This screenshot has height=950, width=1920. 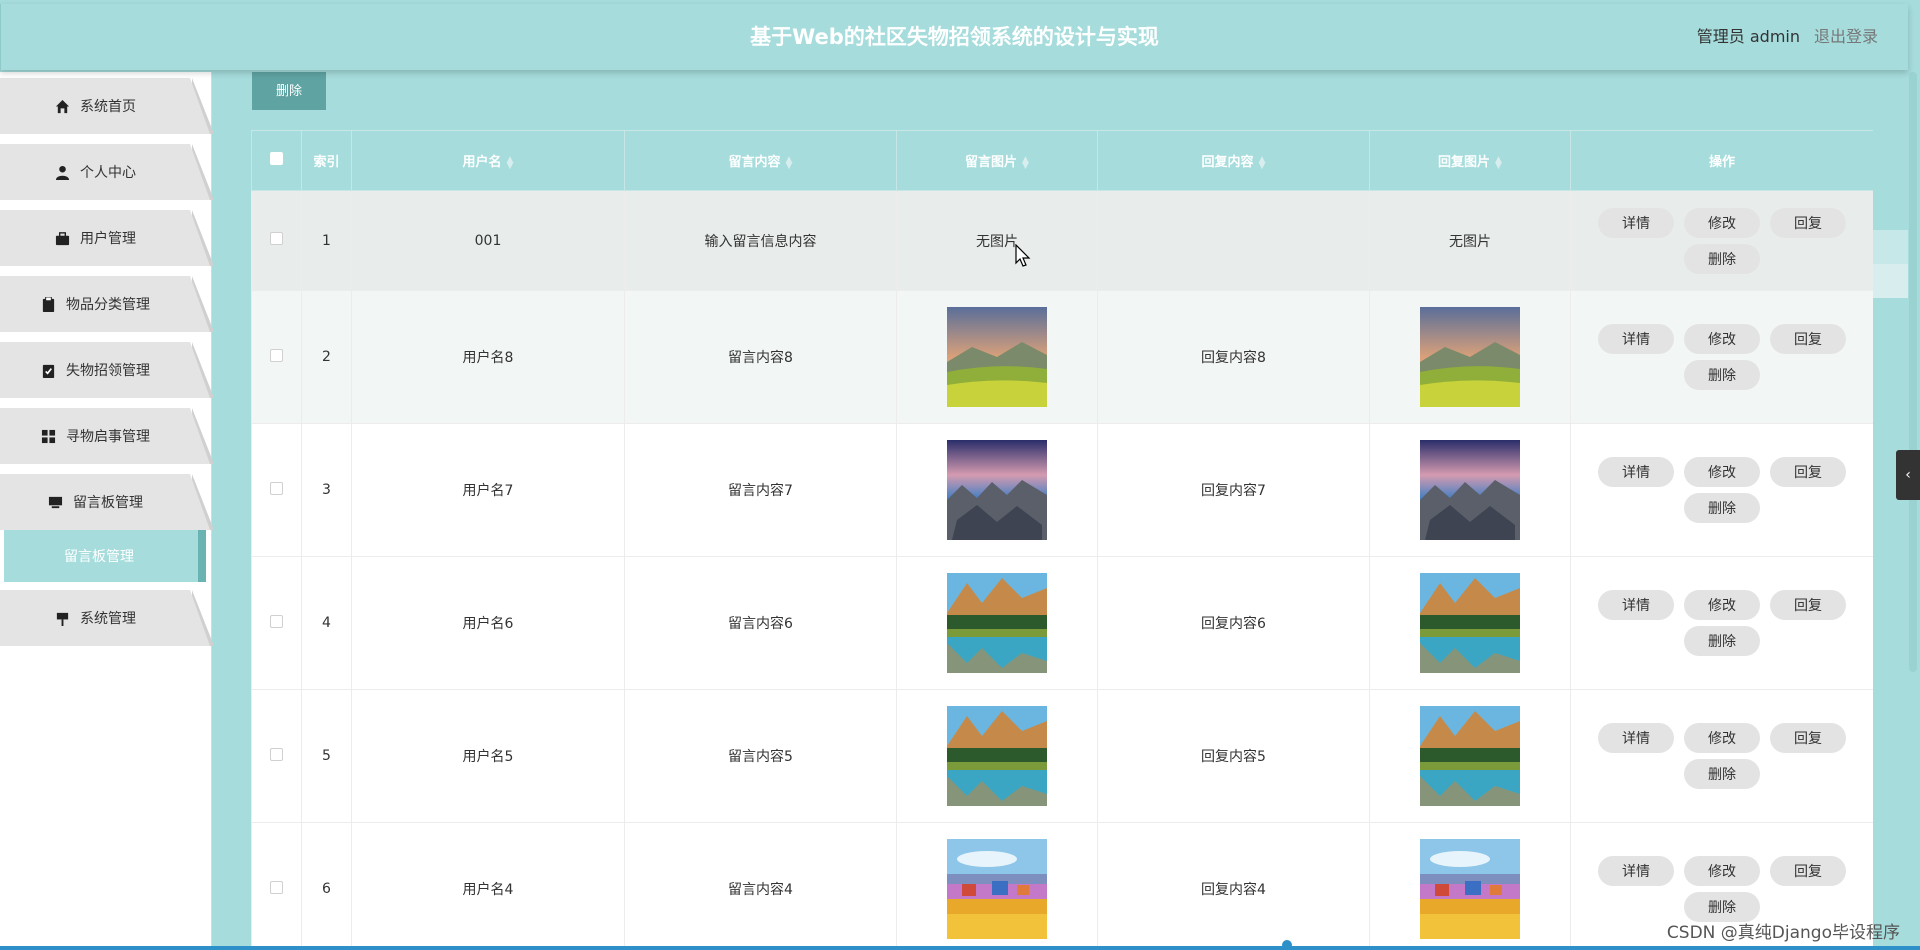 I want to click on cell-image: 无图片, so click(x=997, y=240).